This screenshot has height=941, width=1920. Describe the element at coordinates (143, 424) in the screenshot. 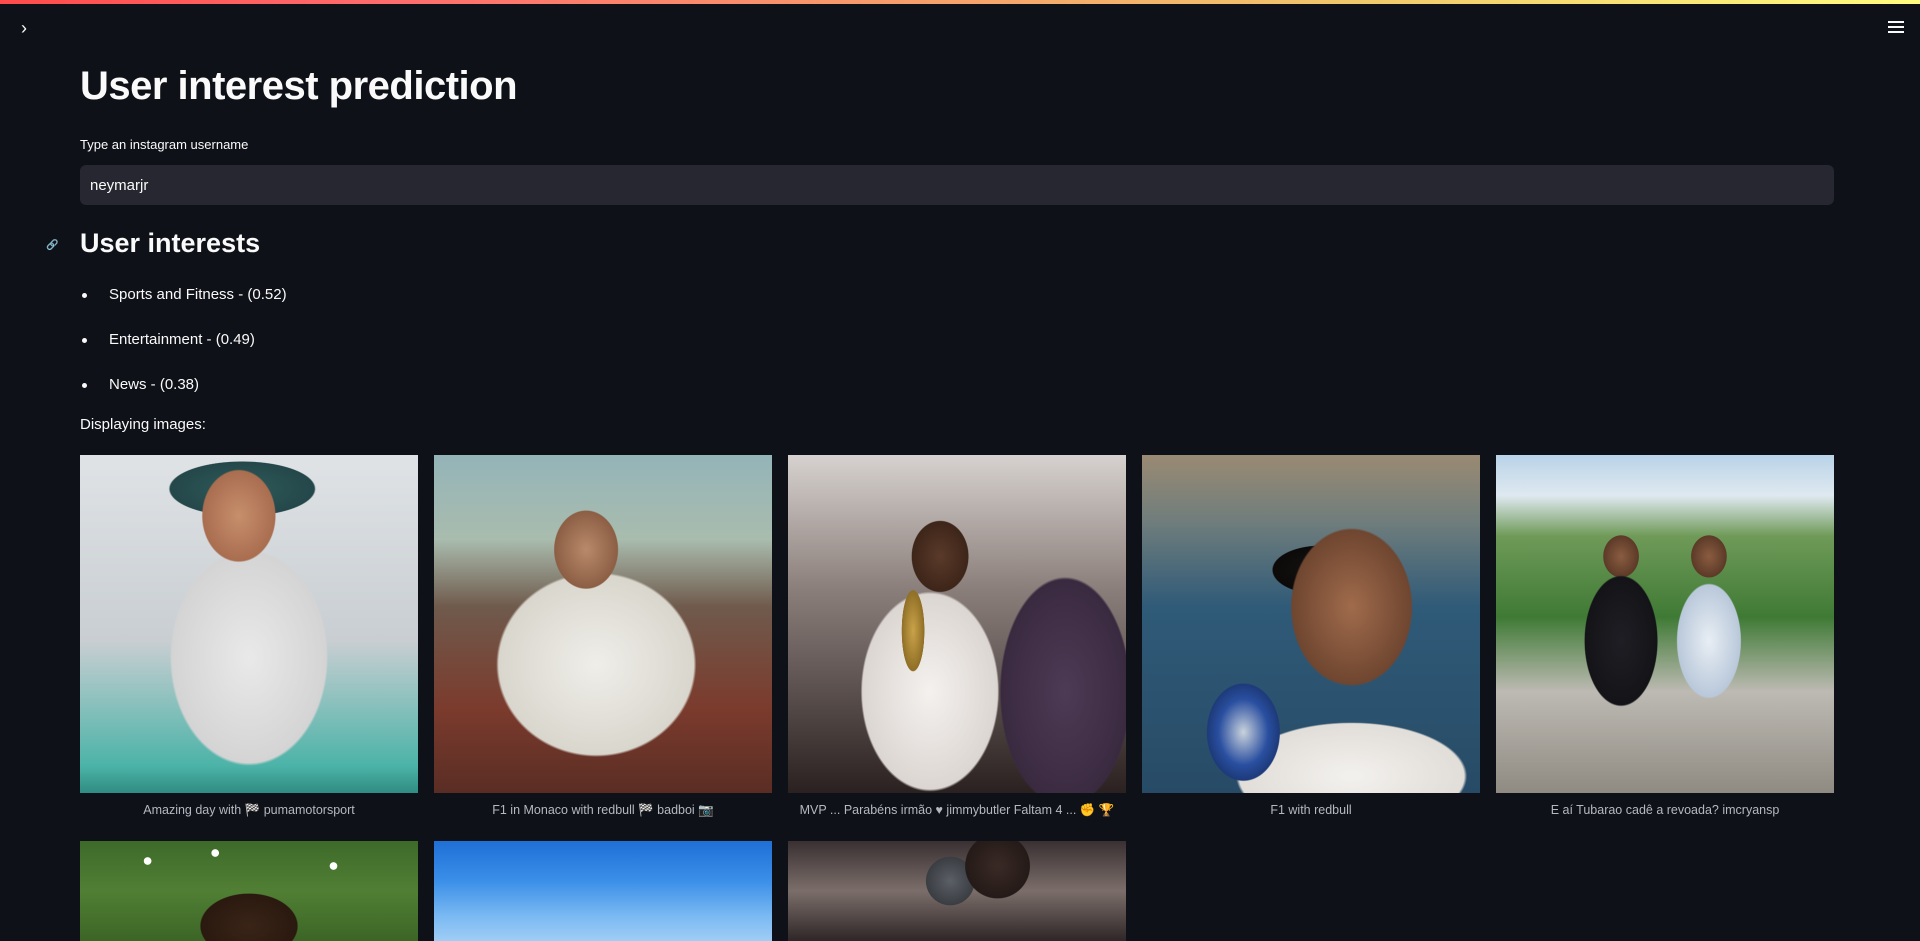

I see `displaying-images-text: Displaying images:` at that location.